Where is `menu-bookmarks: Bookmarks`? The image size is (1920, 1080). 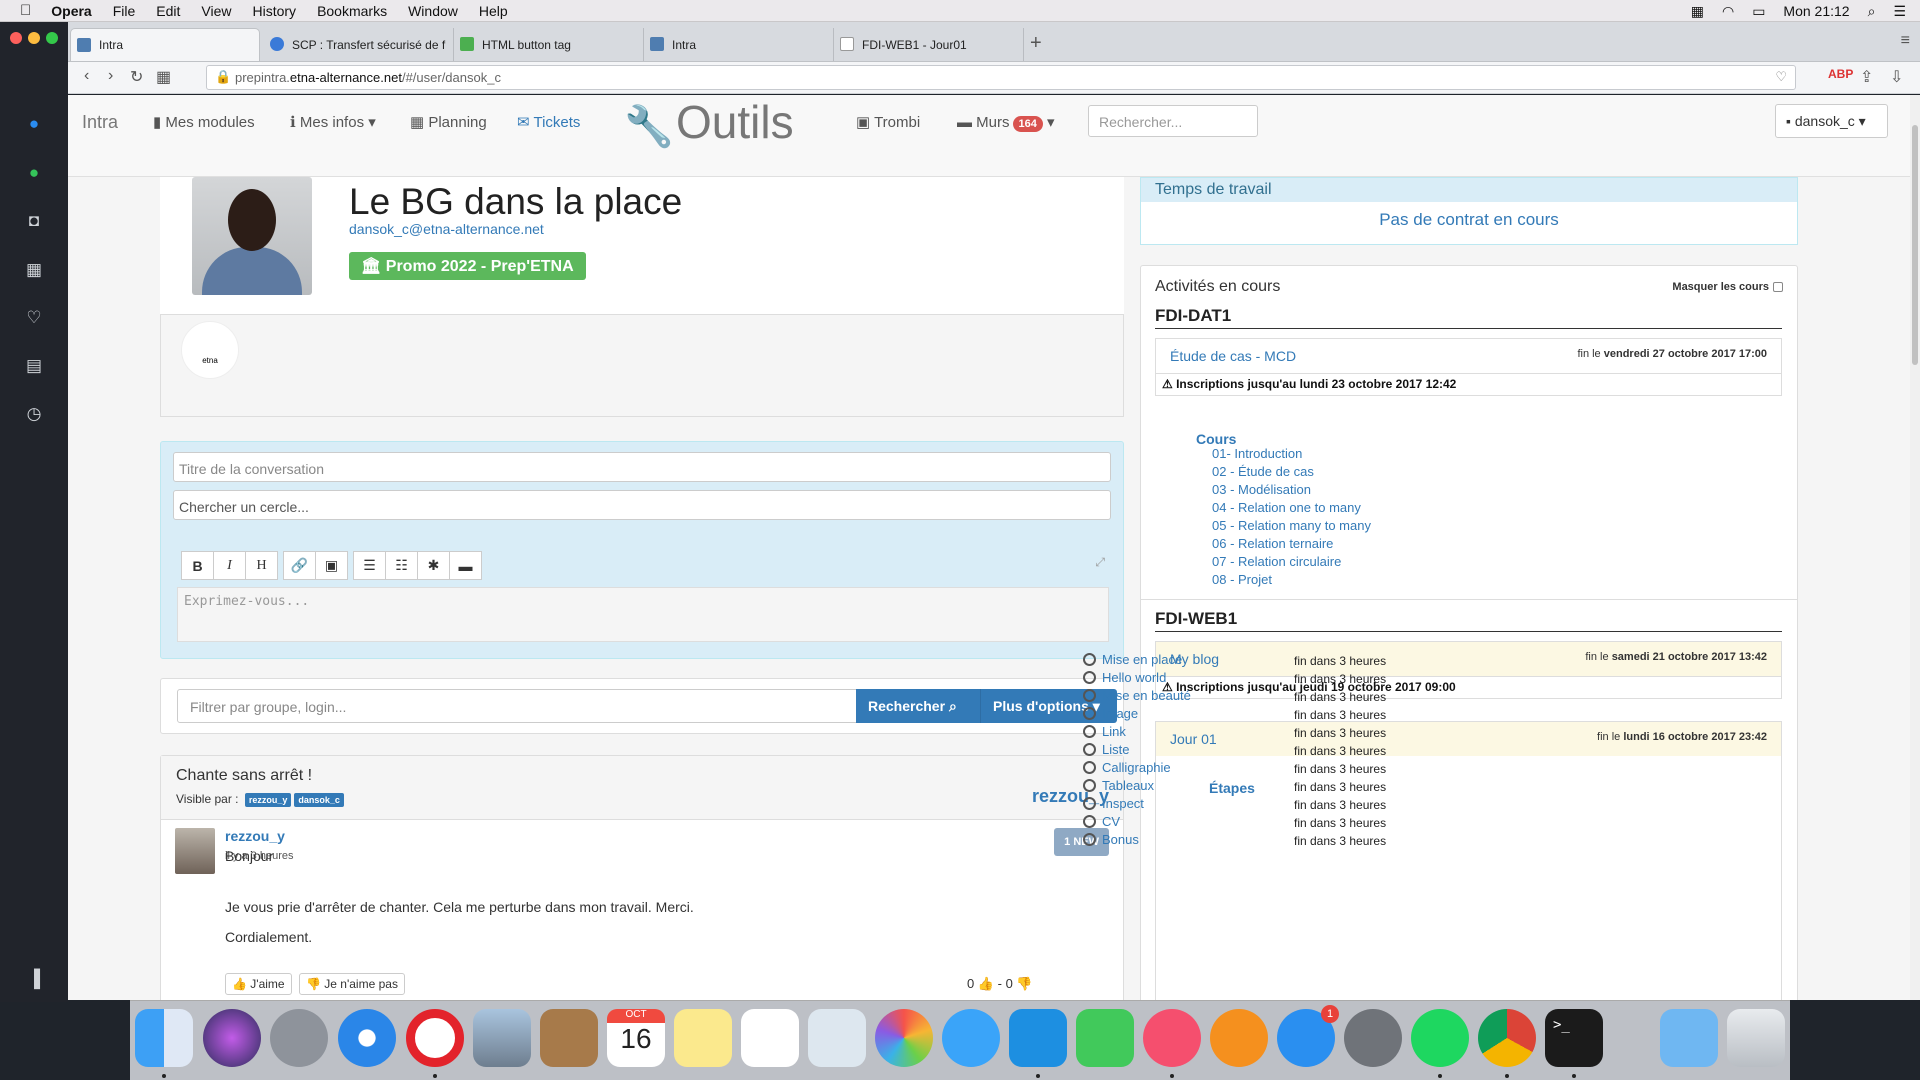
menu-bookmarks: Bookmarks is located at coordinates (352, 11).